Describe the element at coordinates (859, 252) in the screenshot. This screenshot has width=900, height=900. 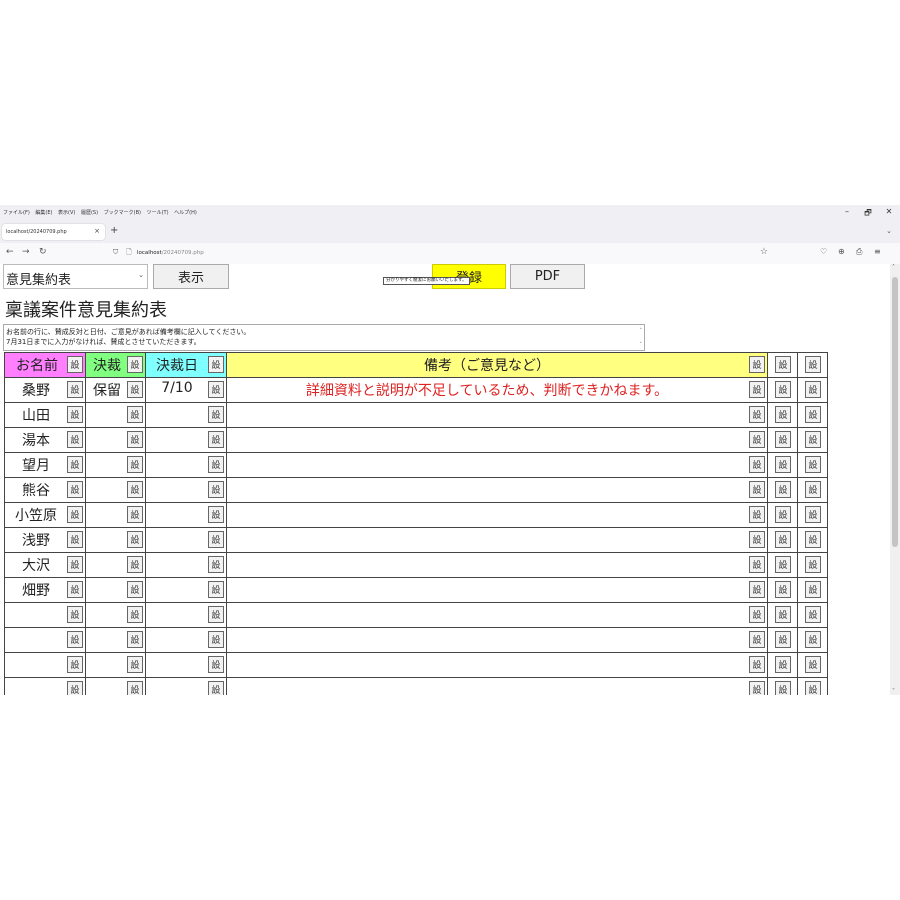
I see `extensions-icon: ⎙` at that location.